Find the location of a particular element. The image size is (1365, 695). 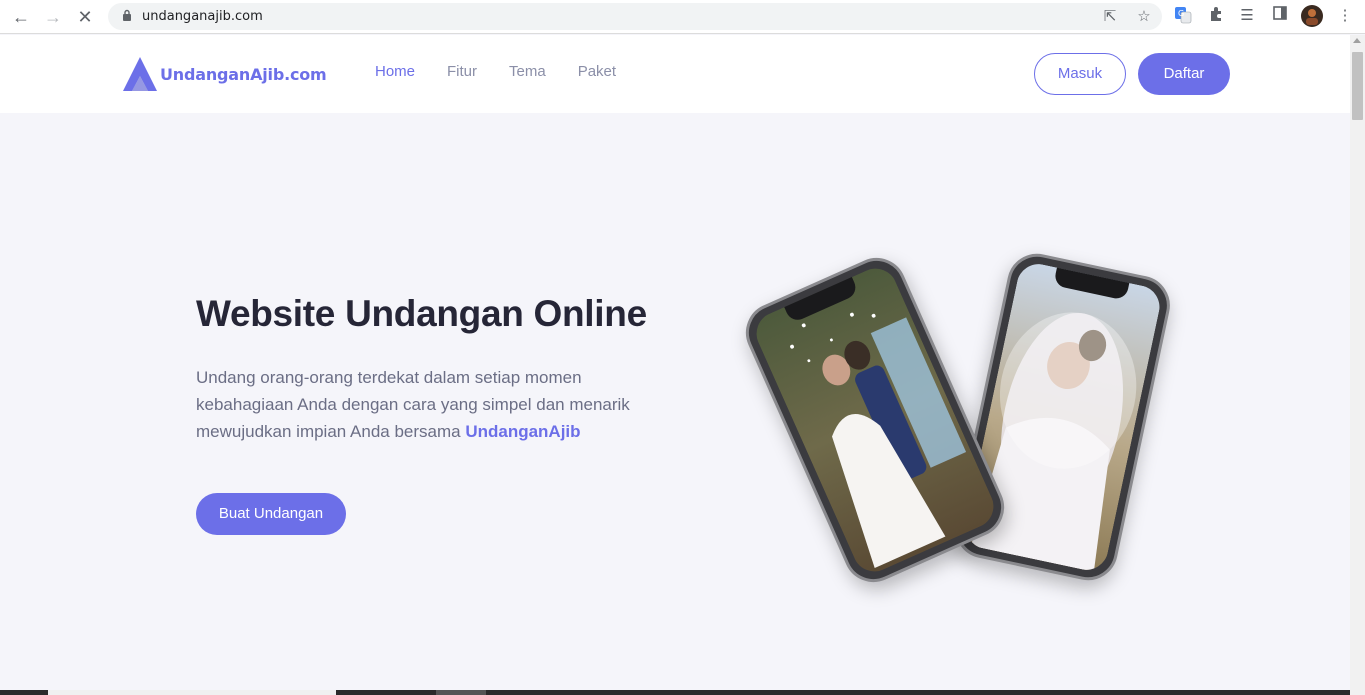

bookmark-star-icon: ☆ is located at coordinates (1144, 17).